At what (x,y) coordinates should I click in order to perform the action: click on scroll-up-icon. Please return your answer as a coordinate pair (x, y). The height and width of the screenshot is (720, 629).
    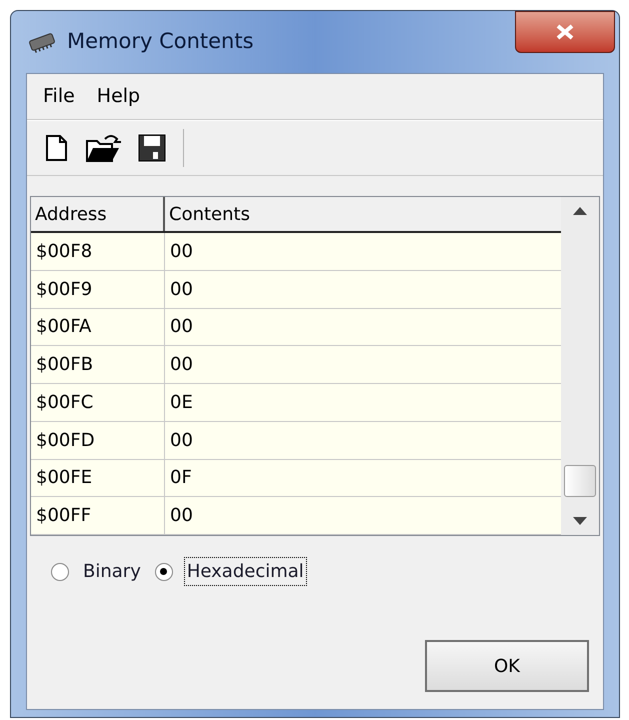
    Looking at the image, I should click on (580, 211).